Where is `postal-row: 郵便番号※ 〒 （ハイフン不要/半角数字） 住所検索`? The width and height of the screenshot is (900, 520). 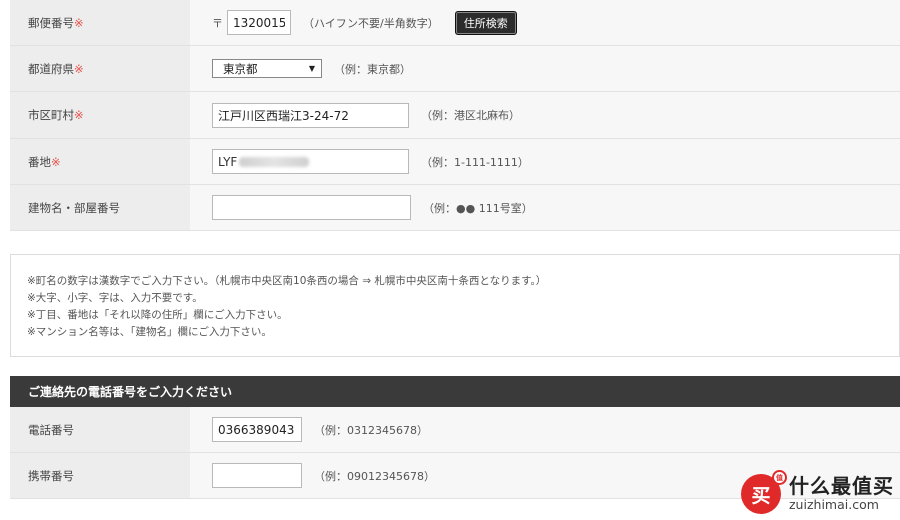 postal-row: 郵便番号※ 〒 （ハイフン不要/半角数字） 住所検索 is located at coordinates (455, 23).